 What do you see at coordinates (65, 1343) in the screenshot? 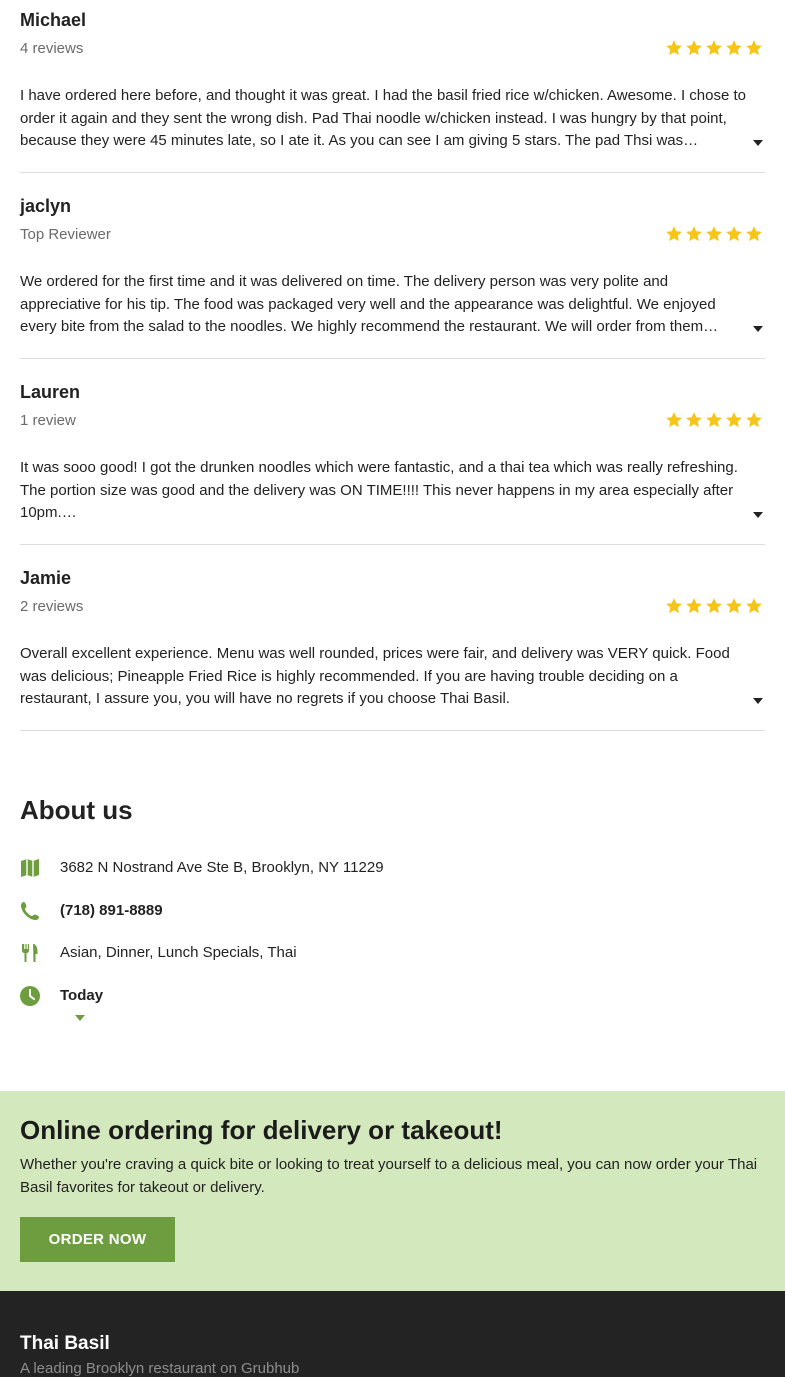
I see `footer-title: Thai Basil` at bounding box center [65, 1343].